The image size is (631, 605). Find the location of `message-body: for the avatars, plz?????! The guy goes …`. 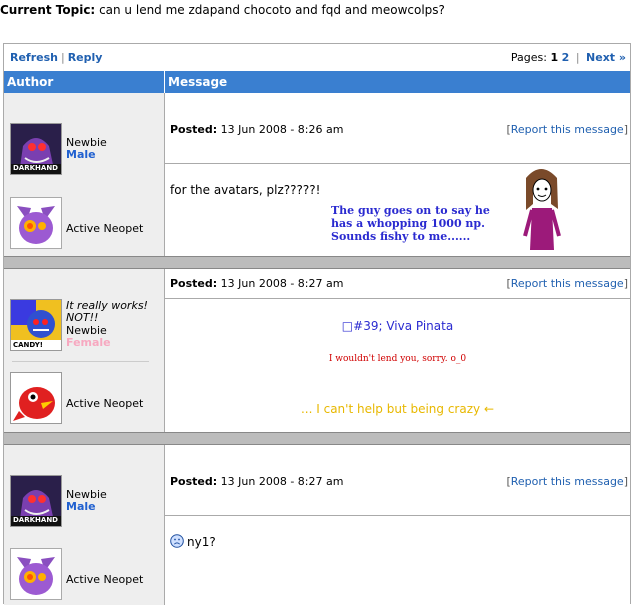

message-body: for the avatars, plz?????! The guy goes … is located at coordinates (397, 210).